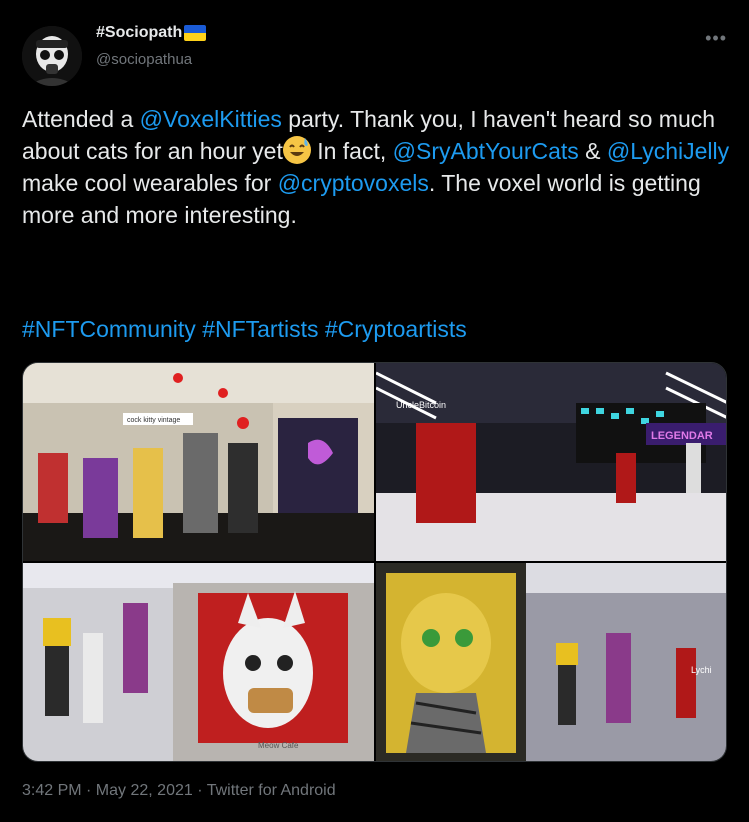 This screenshot has width=749, height=822. I want to click on text-part: make cool wearables for, so click(150, 183).